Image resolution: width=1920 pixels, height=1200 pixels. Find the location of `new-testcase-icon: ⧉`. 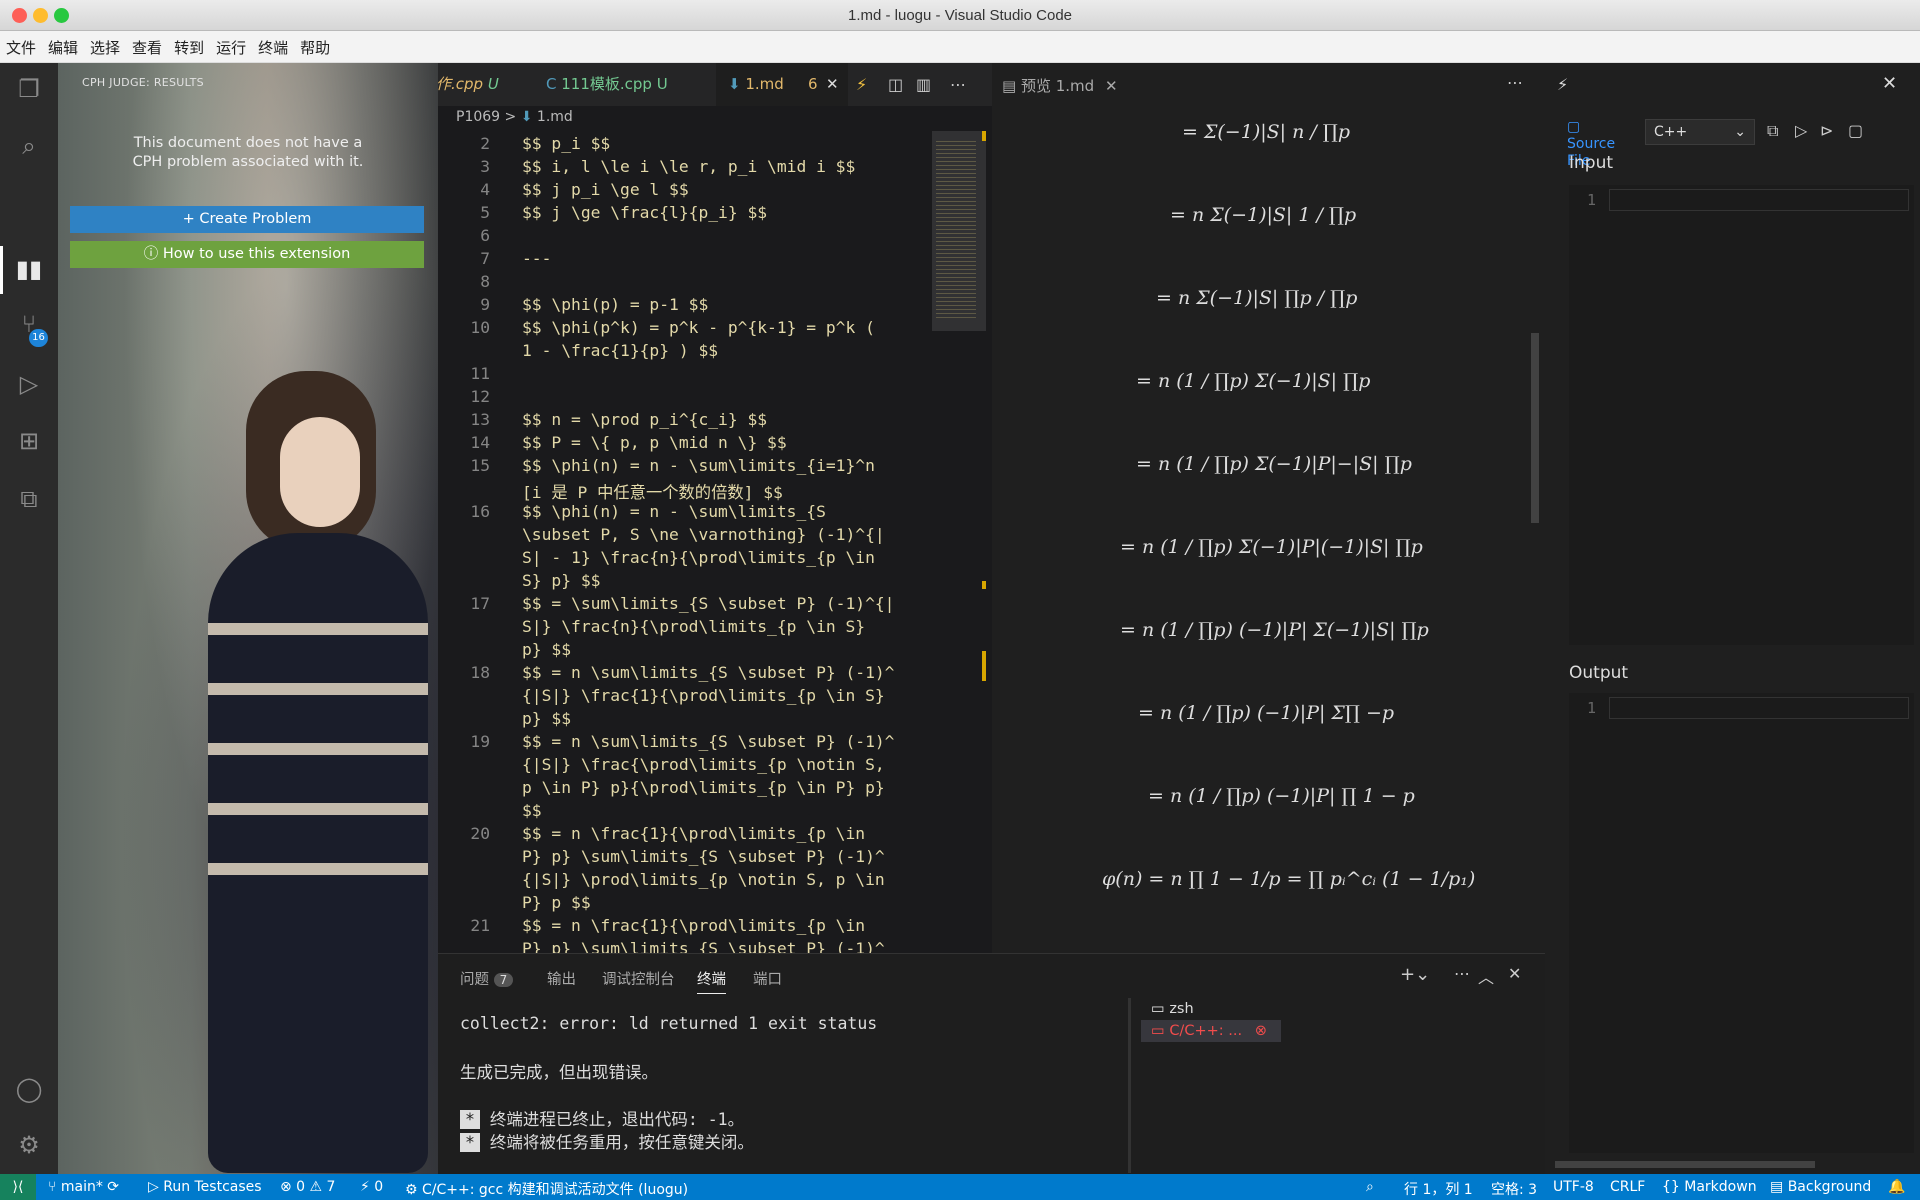

new-testcase-icon: ⧉ is located at coordinates (1772, 131).